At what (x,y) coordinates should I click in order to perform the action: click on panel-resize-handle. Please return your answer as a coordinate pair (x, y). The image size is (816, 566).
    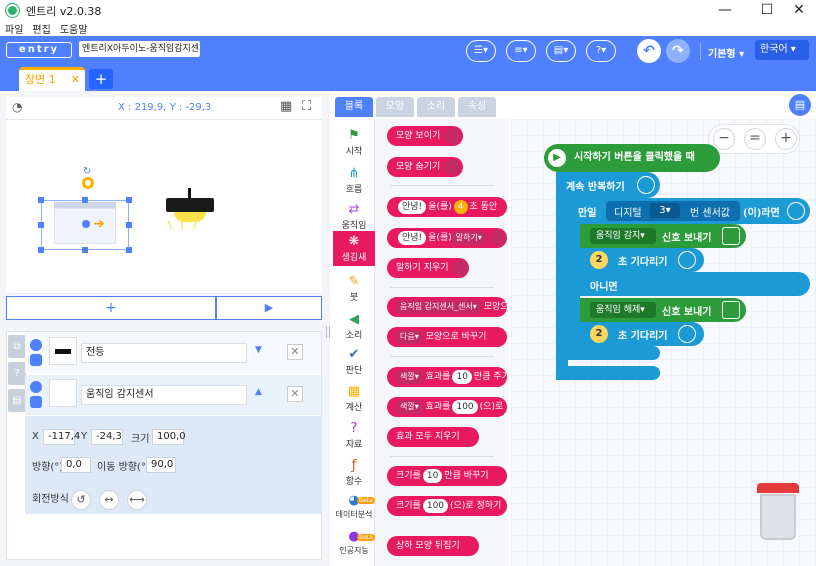
    Looking at the image, I should click on (328, 332).